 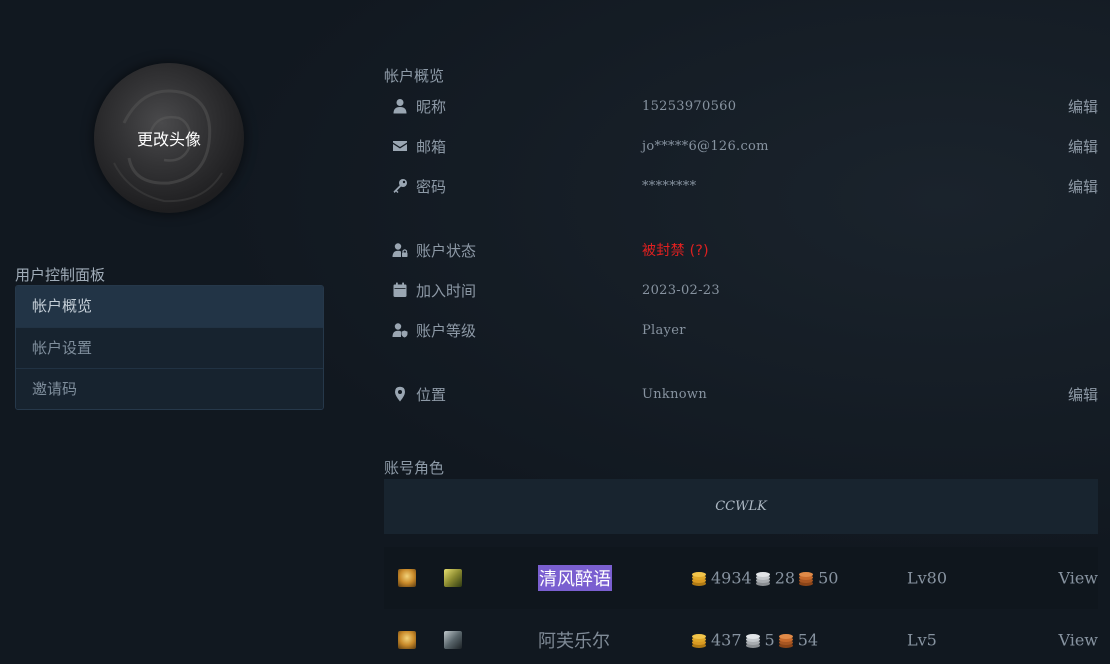 I want to click on character-money: 4934 28 50, so click(x=763, y=578).